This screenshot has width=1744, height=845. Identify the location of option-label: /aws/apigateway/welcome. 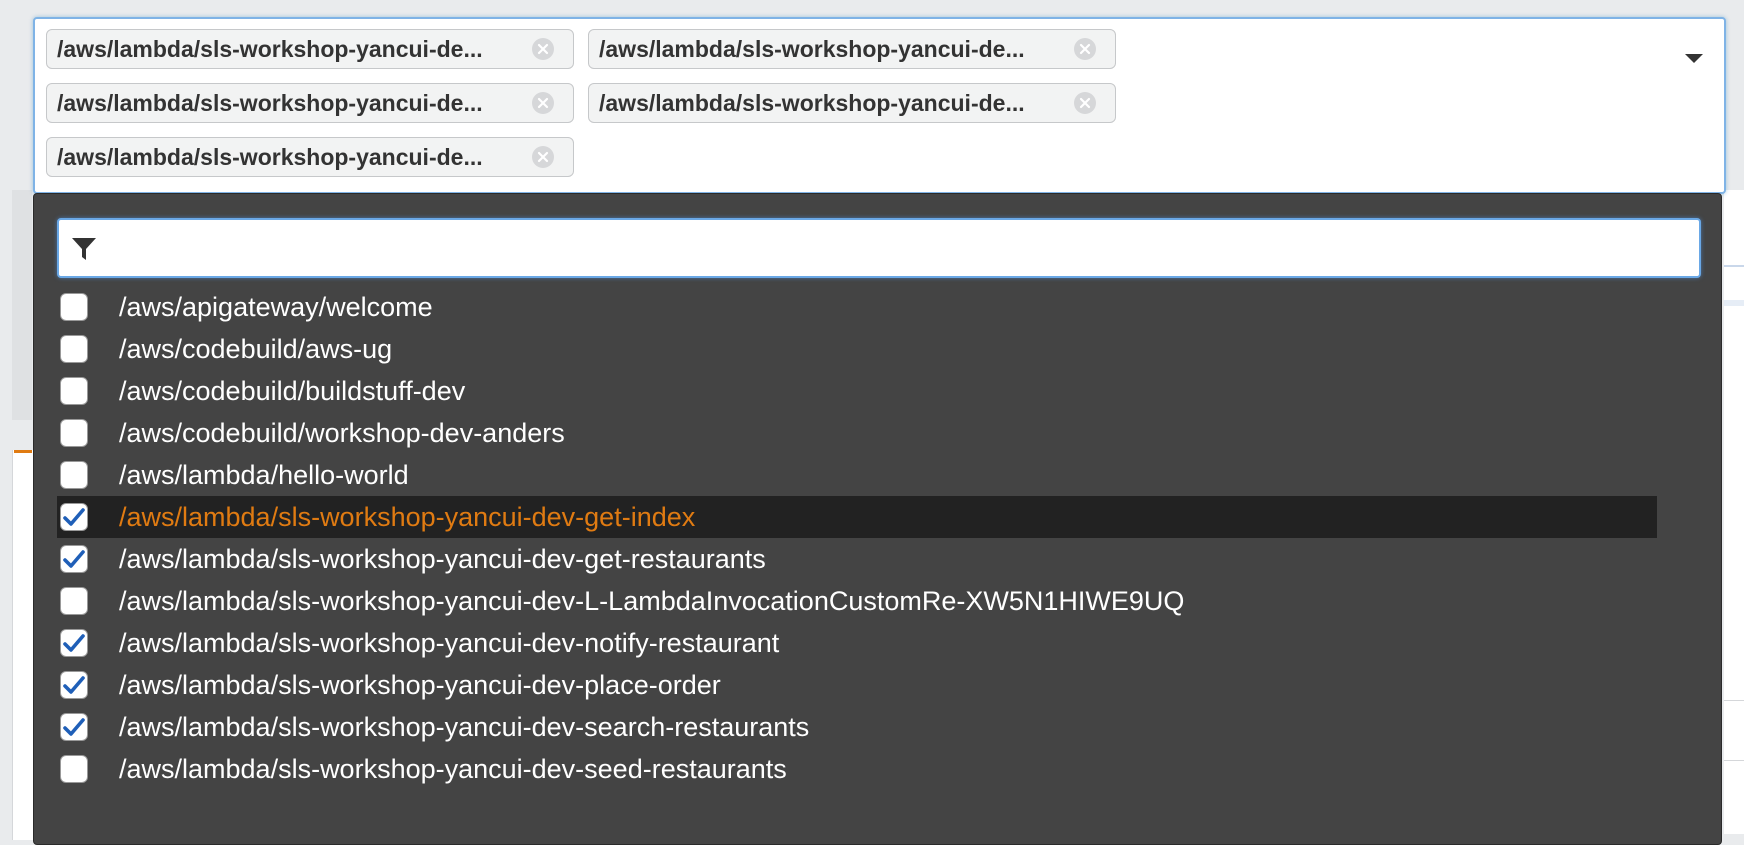
(276, 306).